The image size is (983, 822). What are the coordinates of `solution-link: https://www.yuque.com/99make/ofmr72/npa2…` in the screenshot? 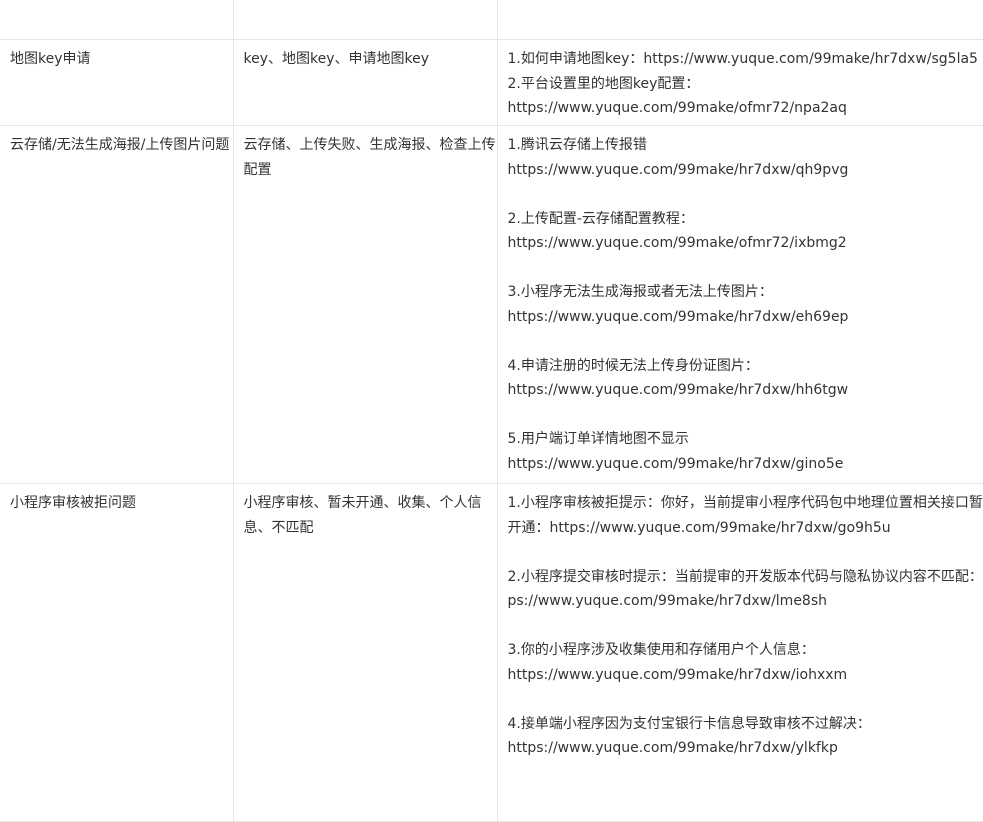 It's located at (745, 108).